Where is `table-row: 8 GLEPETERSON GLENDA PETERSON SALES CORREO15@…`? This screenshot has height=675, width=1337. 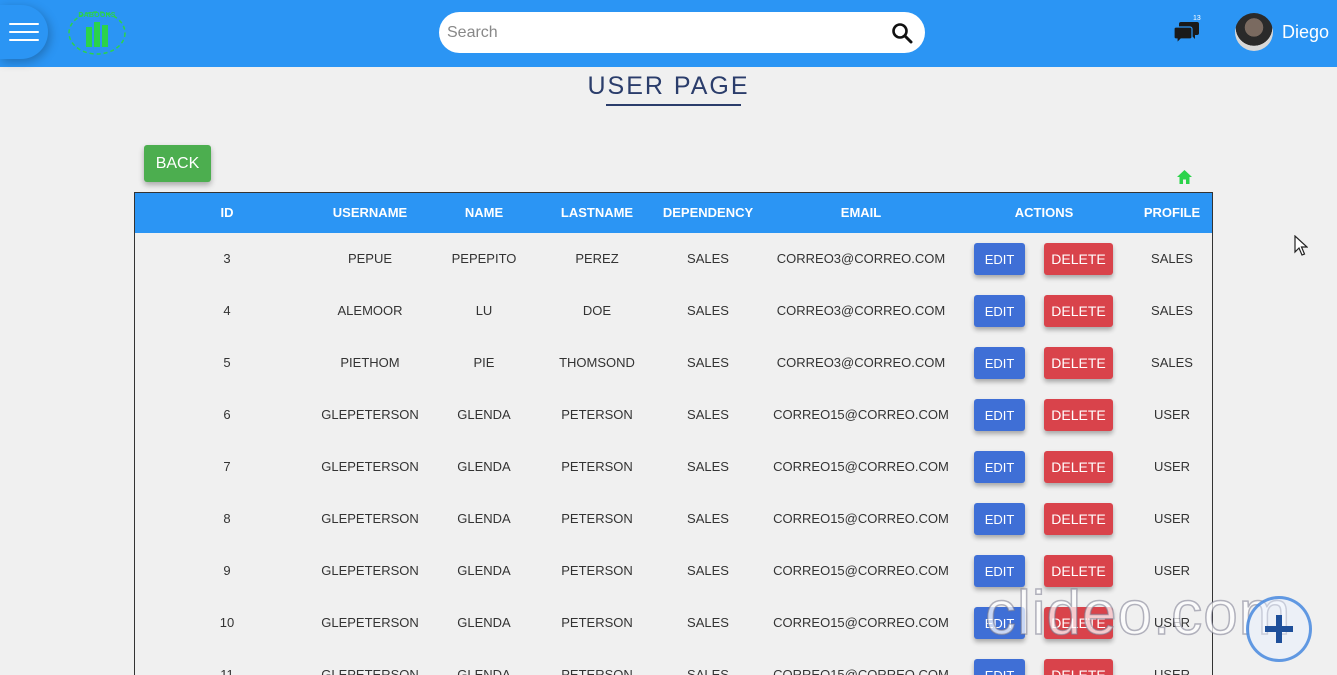
table-row: 8 GLEPETERSON GLENDA PETERSON SALES CORREO15@… is located at coordinates (673, 519).